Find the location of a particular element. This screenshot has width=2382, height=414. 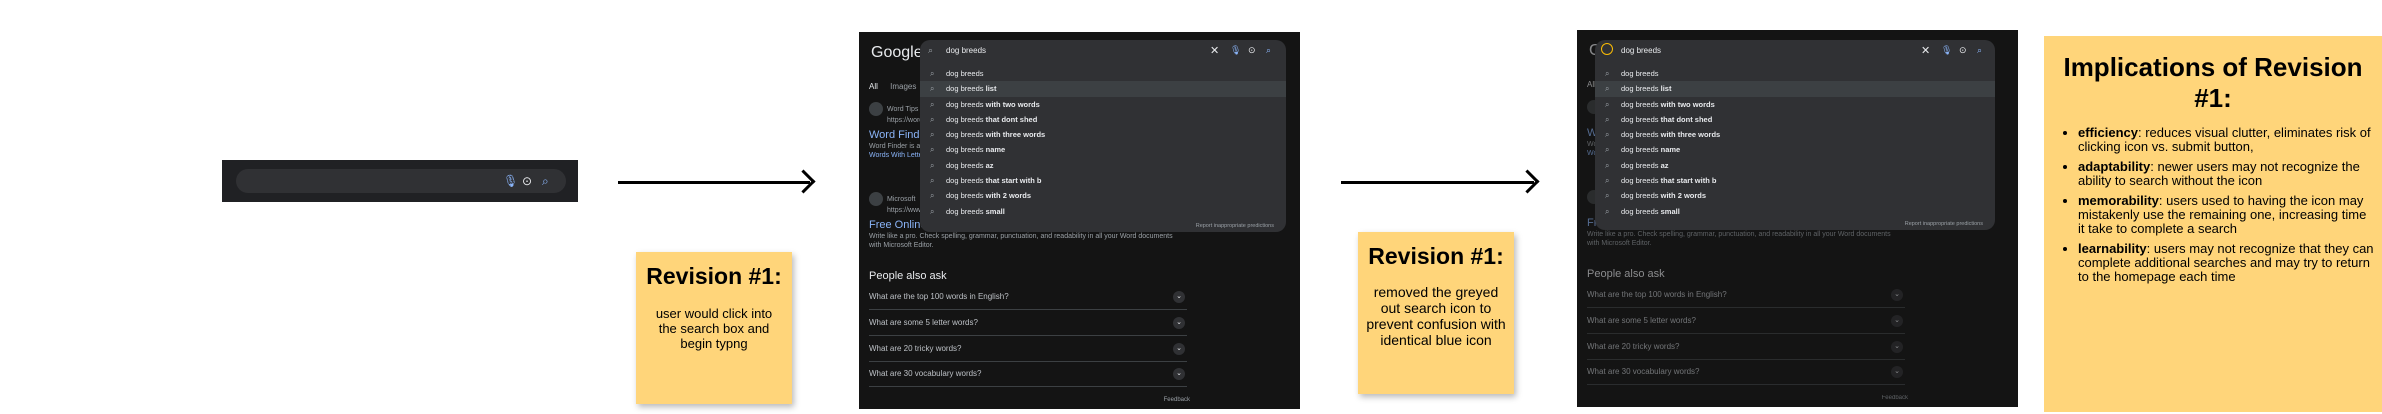

suggestion-completion: az is located at coordinates (1663, 165).